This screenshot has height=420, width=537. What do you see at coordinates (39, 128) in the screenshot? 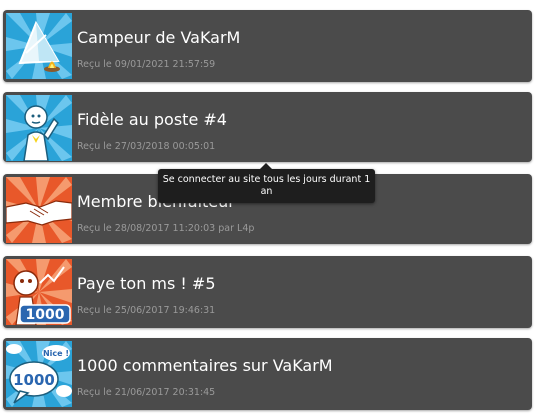
I see `saluting-character-icon` at bounding box center [39, 128].